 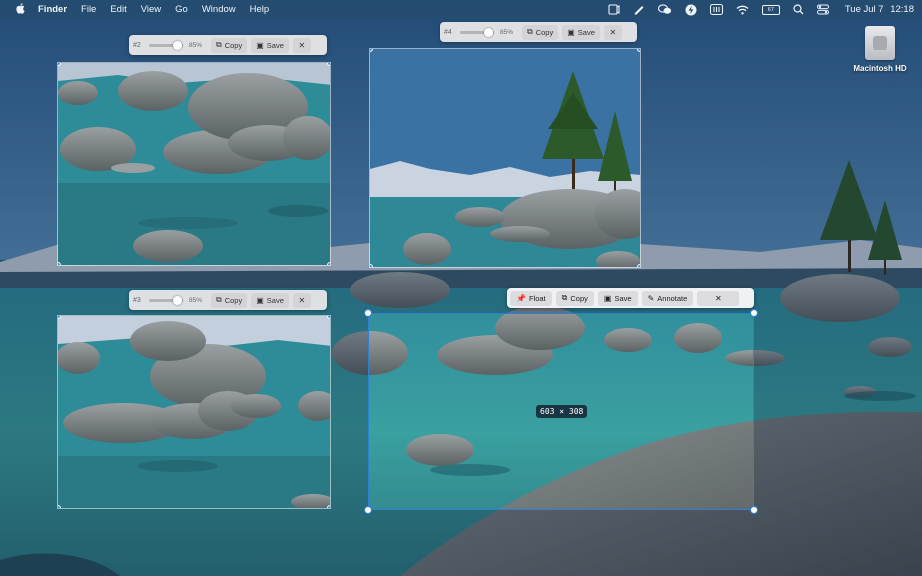 I want to click on pin-toolbar-2: #2 85% ⧉ Copy ▣ Save ✕, so click(x=228, y=45).